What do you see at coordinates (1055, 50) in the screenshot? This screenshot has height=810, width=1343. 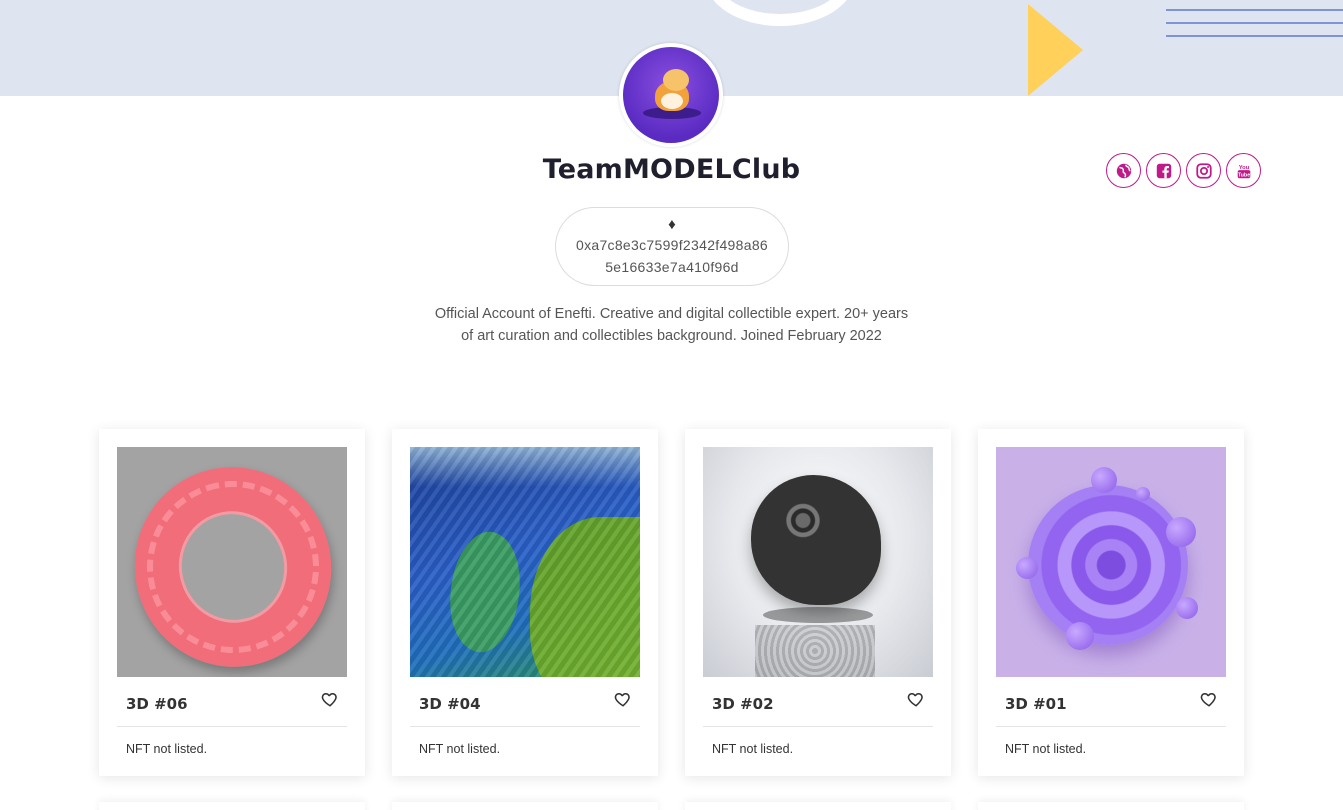 I see `banner-triangle-decoration` at bounding box center [1055, 50].